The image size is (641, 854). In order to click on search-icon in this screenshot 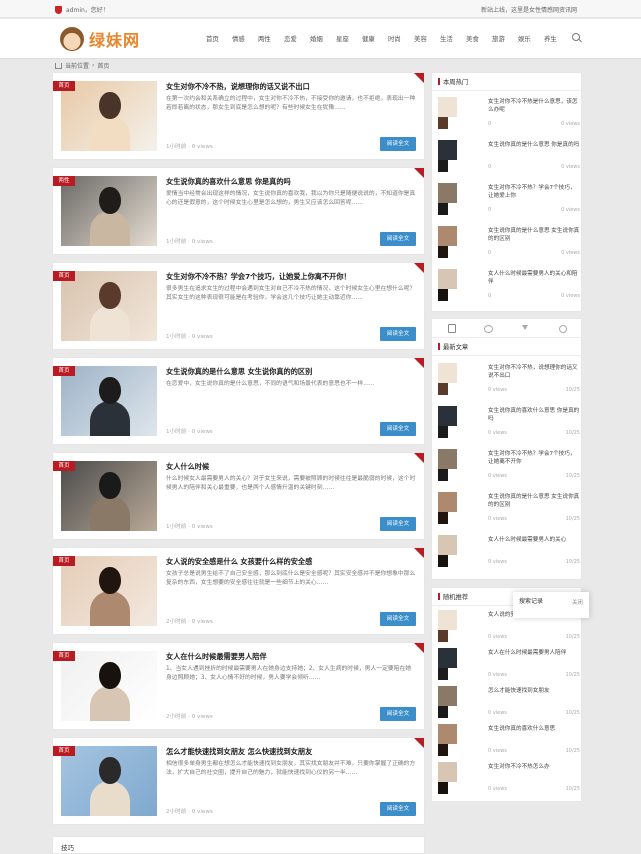, I will do `click(577, 38)`.